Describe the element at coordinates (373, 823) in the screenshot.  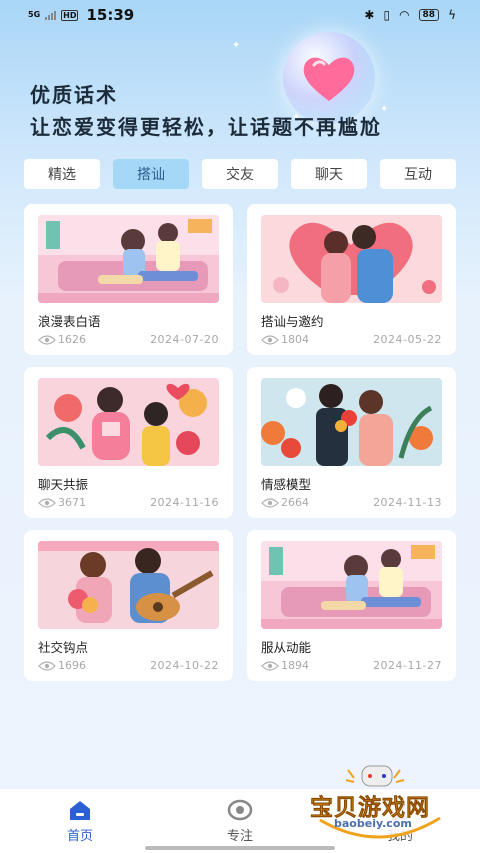
I see `watermark-url: baobeiy.com` at that location.